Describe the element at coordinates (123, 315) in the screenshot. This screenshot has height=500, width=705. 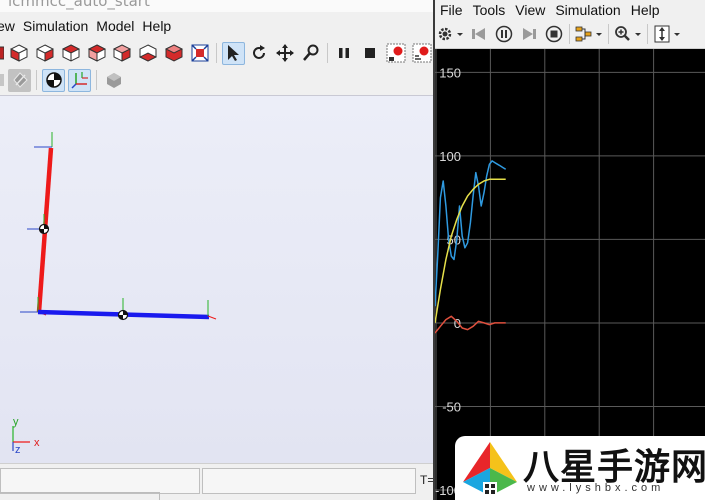
I see `center-of-mass-marker-blue` at that location.